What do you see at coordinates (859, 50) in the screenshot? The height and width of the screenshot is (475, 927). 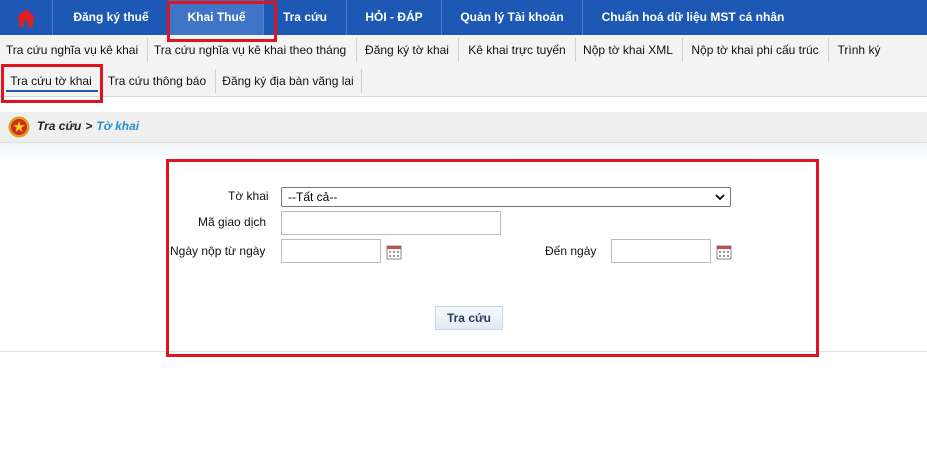 I see `subnav-item-trinh-ky: Trình ký` at bounding box center [859, 50].